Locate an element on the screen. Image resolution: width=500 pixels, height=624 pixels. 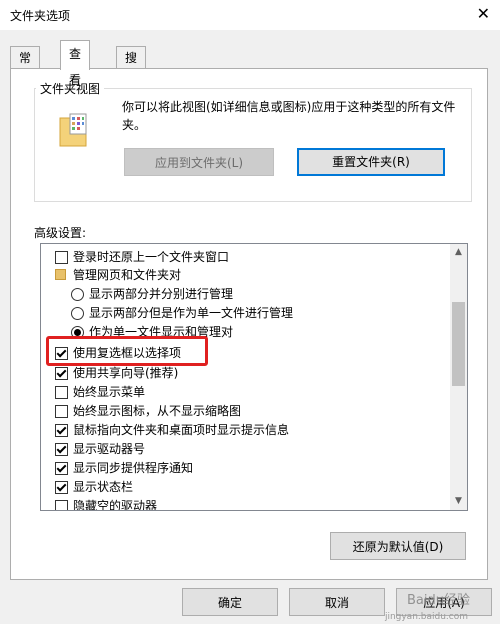
reset-folders-button: 重置文件夹(R) is located at coordinates (371, 162).